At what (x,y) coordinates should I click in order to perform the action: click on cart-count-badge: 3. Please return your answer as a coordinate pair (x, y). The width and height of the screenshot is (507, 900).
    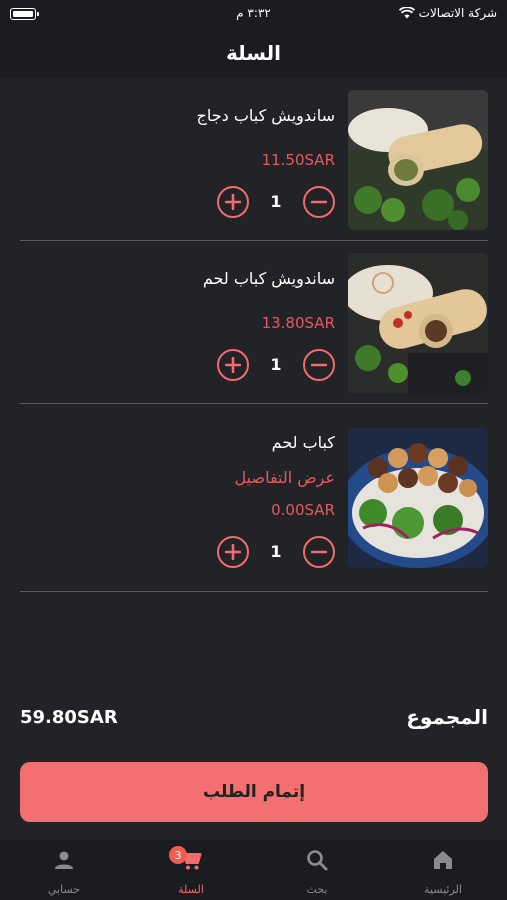
    Looking at the image, I should click on (178, 855).